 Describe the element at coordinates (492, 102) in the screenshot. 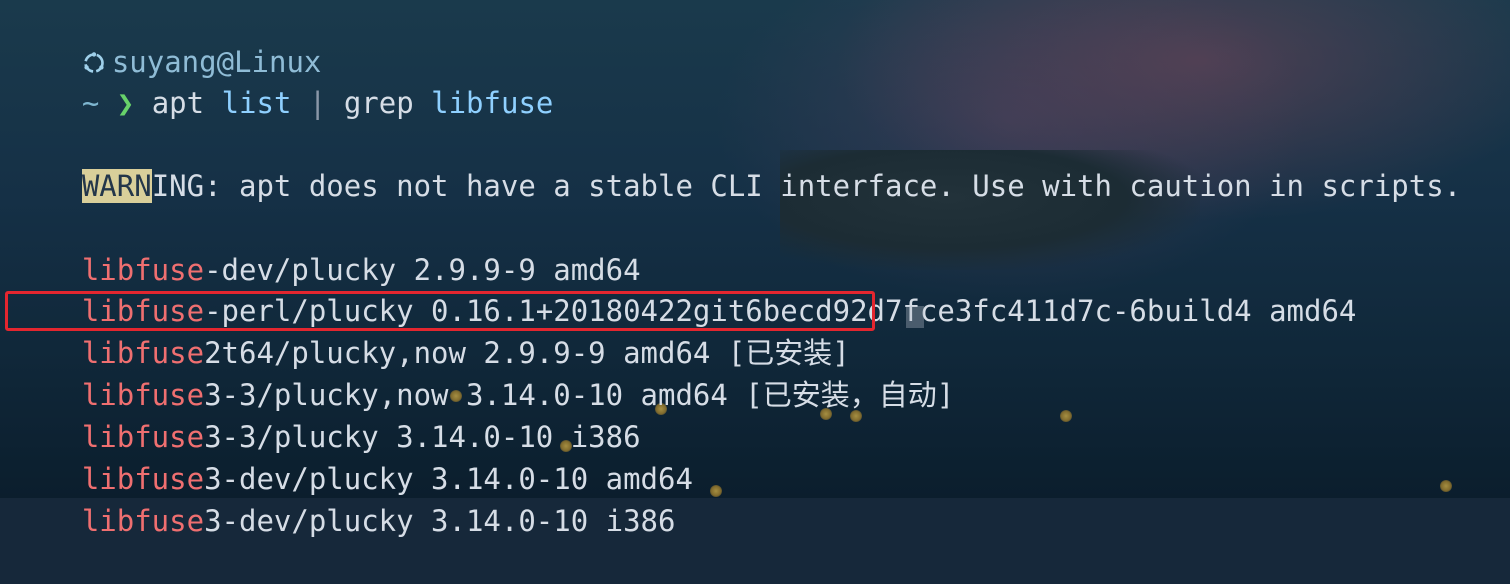

I see `command-pattern: libfuse` at that location.